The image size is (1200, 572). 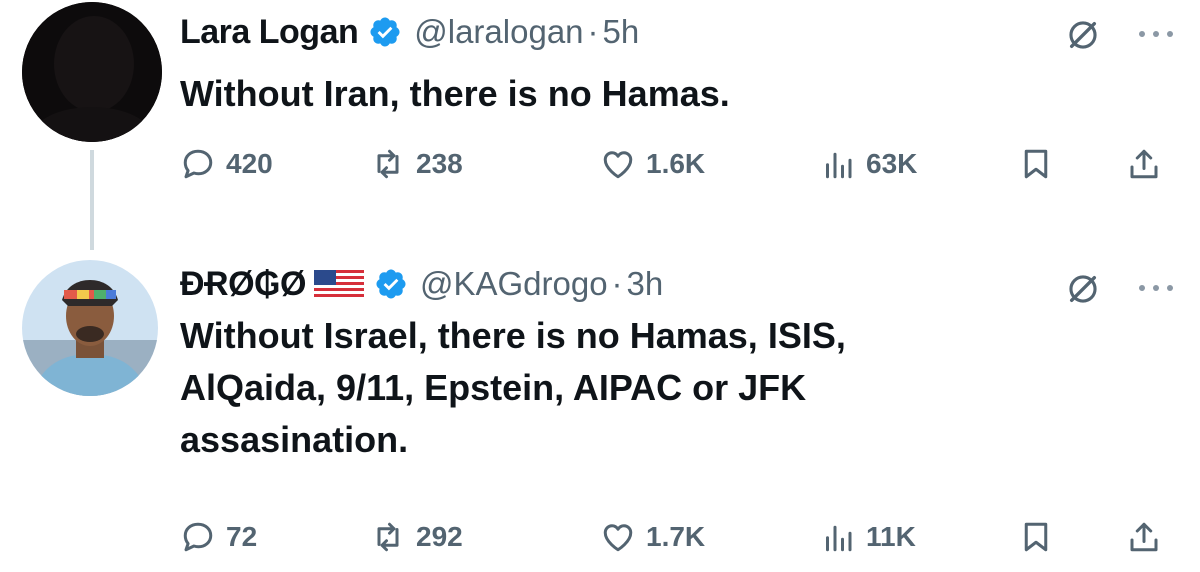 What do you see at coordinates (455, 93) in the screenshot?
I see `tweet-text: Without Iran, there is no Hamas.` at bounding box center [455, 93].